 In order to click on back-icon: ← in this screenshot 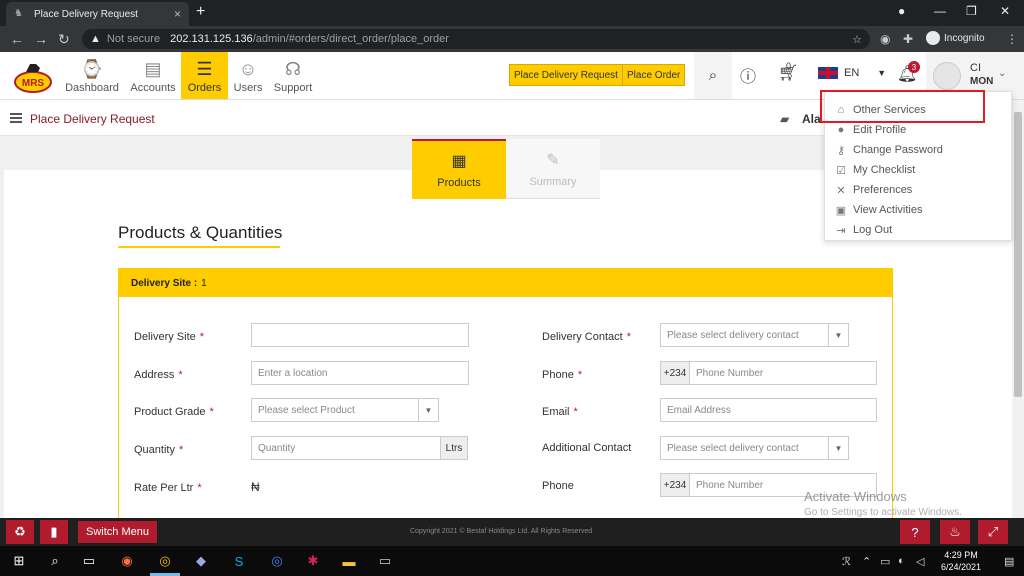, I will do `click(17, 39)`.